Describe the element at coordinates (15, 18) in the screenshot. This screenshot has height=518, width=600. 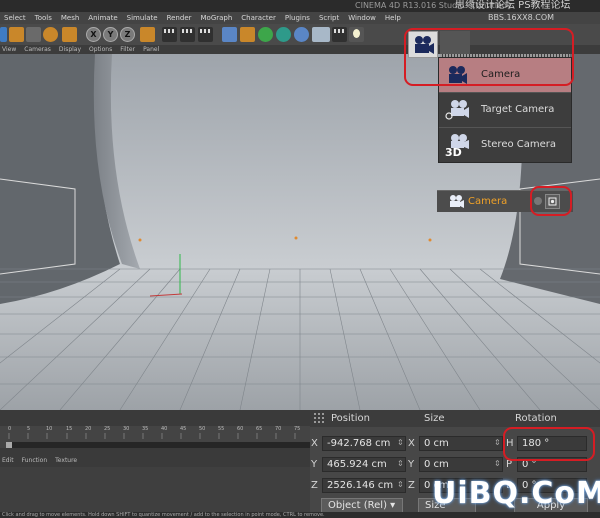
I see `menu-select: Select` at that location.